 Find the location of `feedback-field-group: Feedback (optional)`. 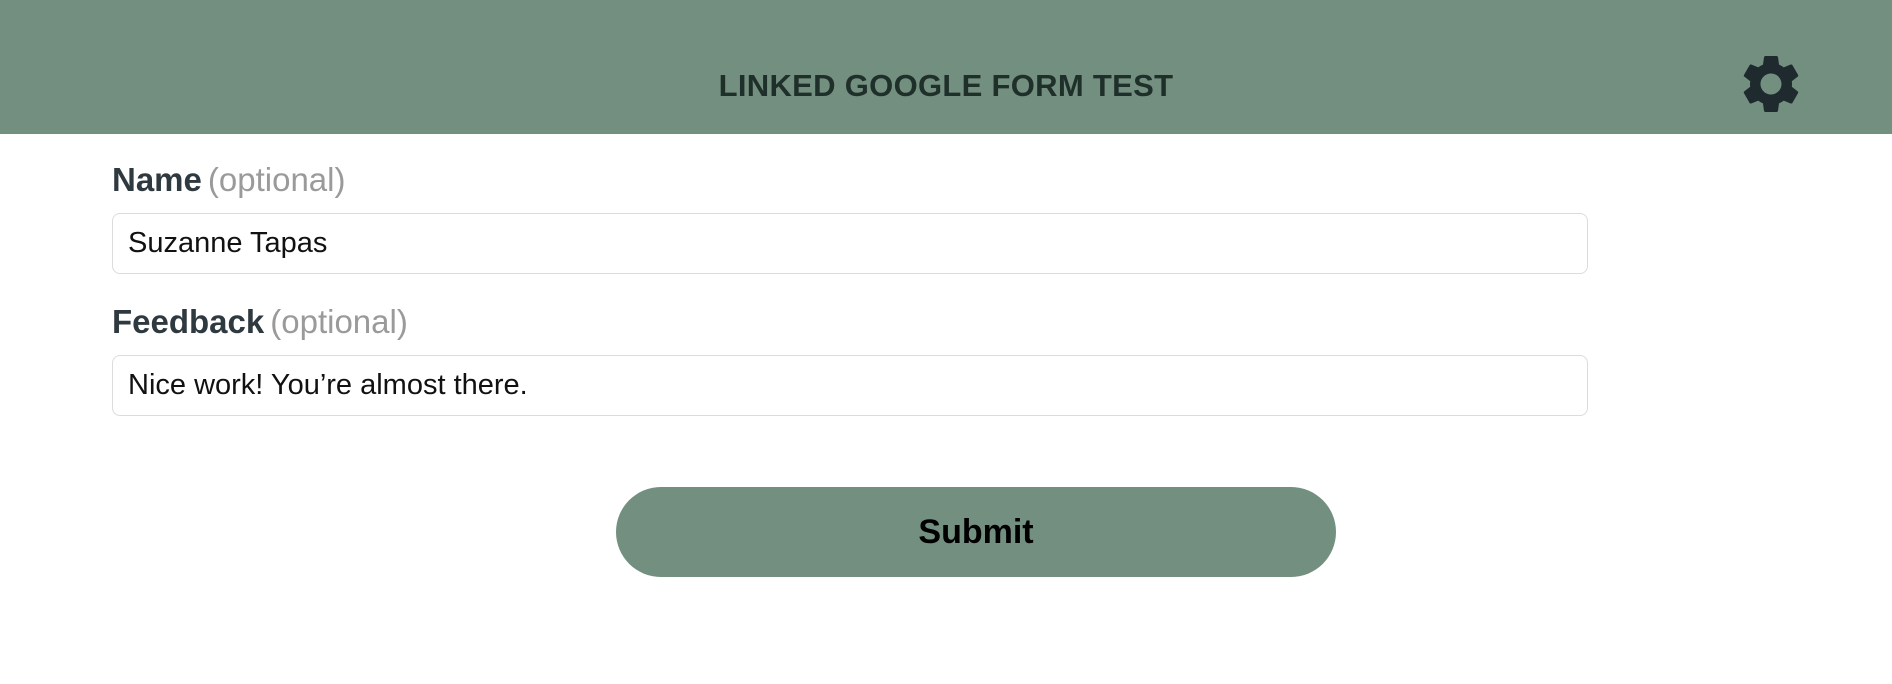

feedback-field-group: Feedback (optional) is located at coordinates (850, 359).